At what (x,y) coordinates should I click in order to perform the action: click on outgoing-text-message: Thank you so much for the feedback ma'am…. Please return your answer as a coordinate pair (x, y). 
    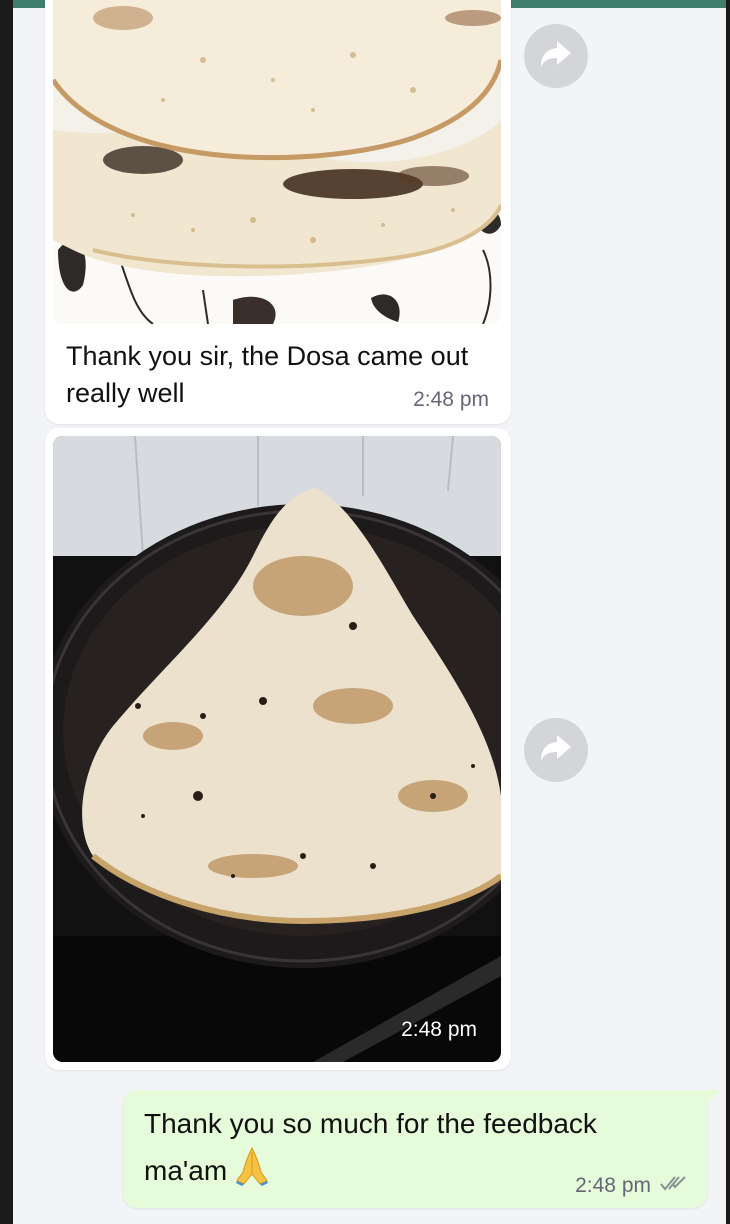
    Looking at the image, I should click on (422, 1149).